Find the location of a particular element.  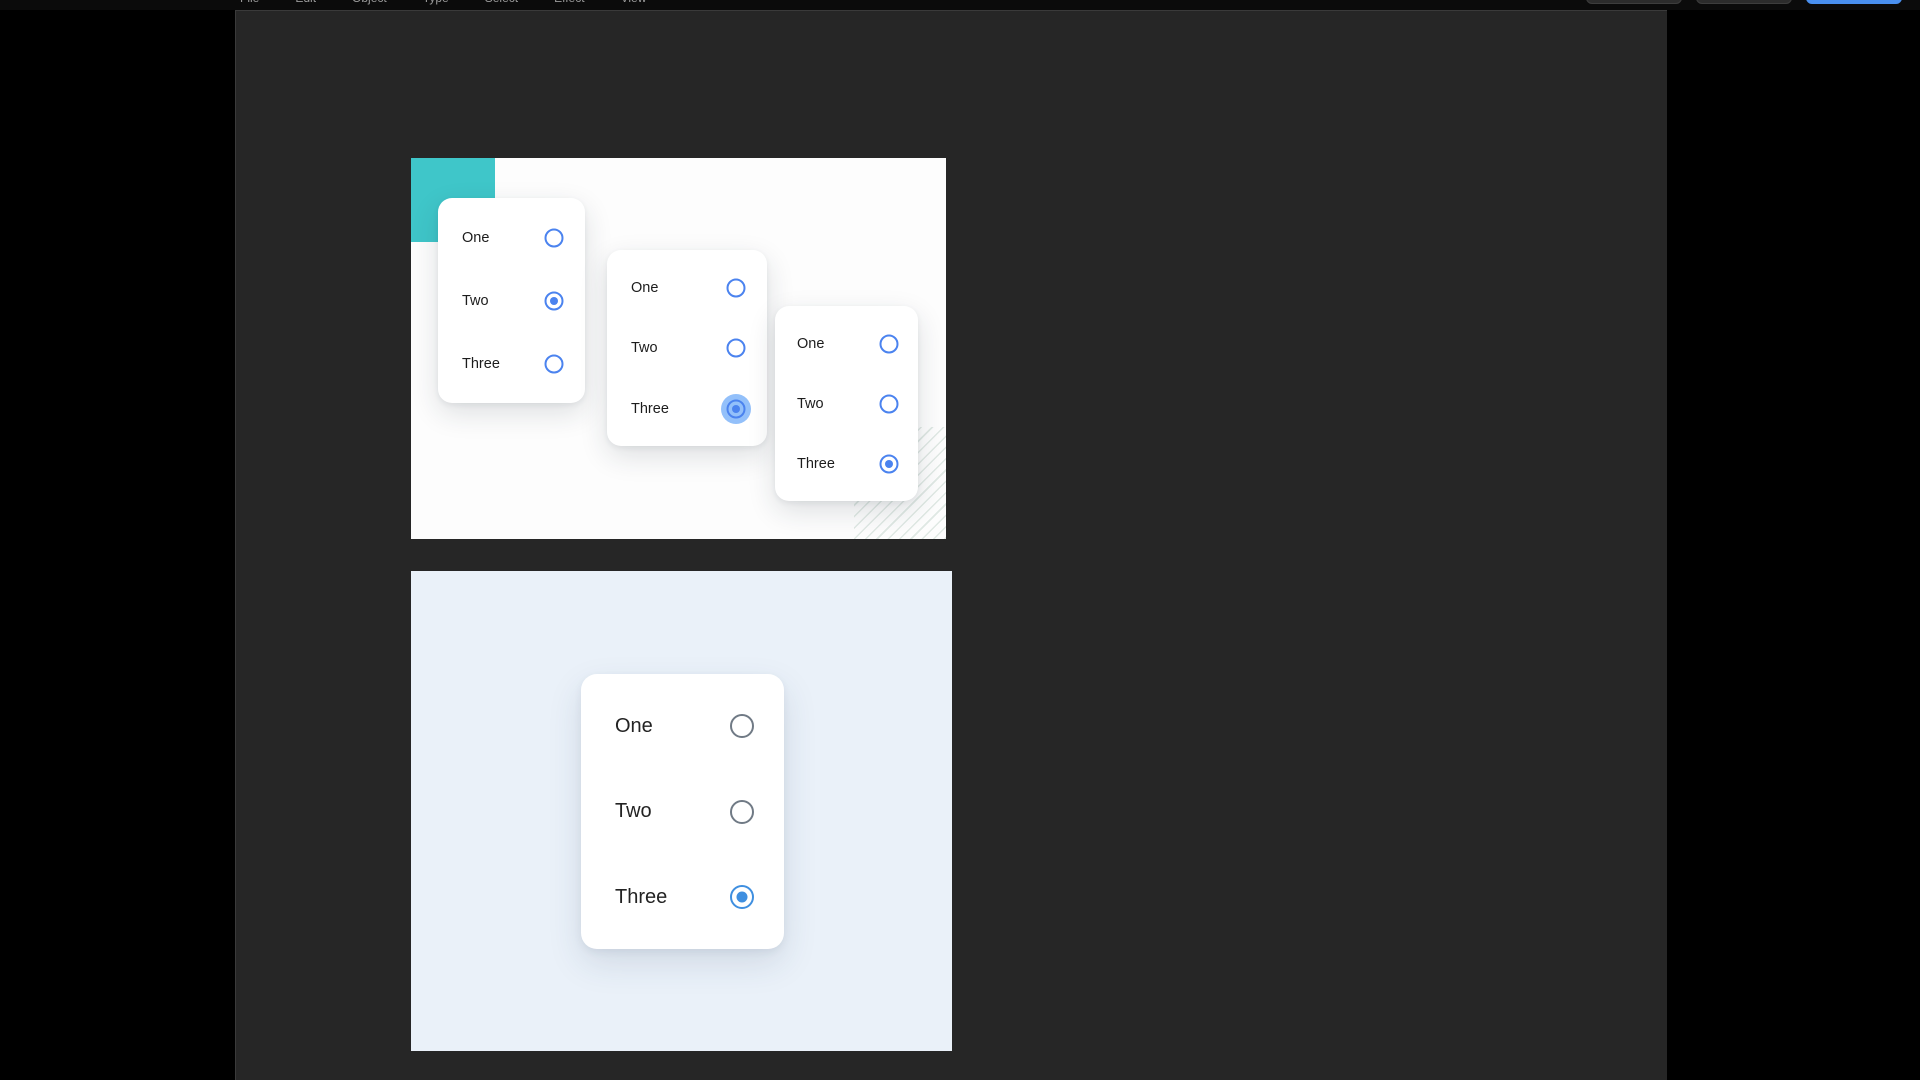

preview-button: Preview is located at coordinates (1744, 2).